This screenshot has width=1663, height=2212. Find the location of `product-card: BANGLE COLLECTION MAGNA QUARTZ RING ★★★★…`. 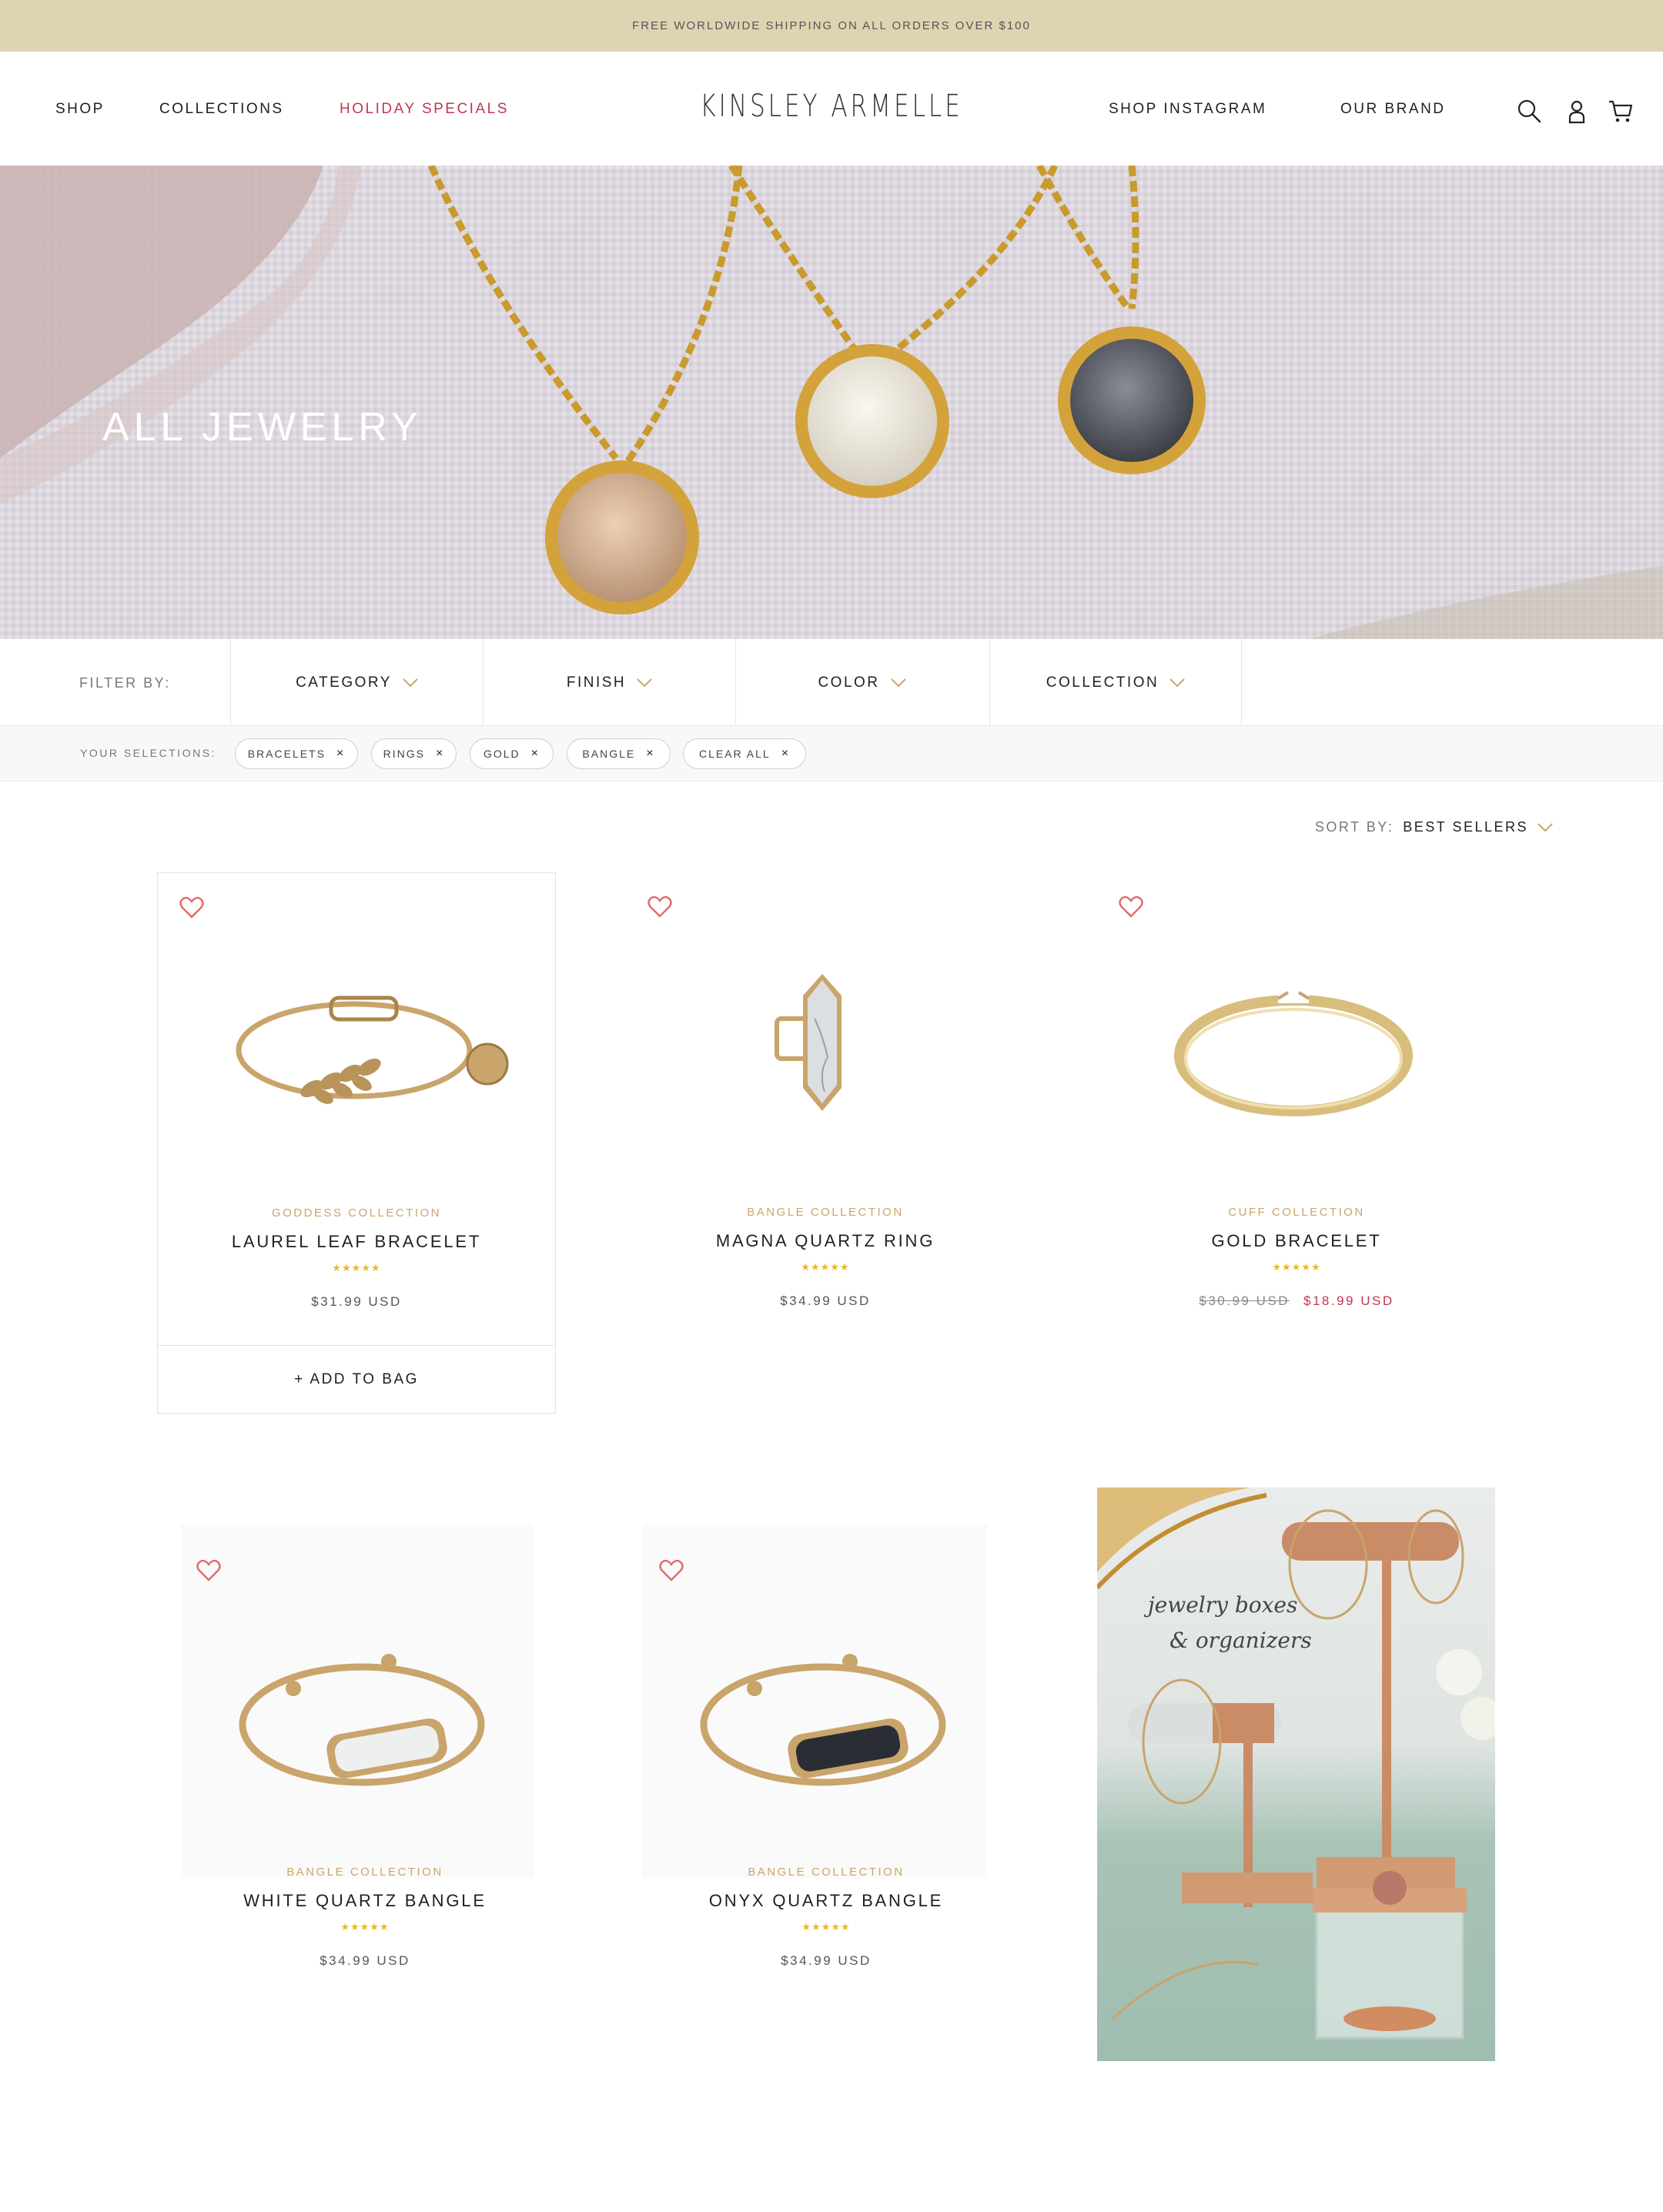

product-card: BANGLE COLLECTION MAGNA QUARTZ RING ★★★★… is located at coordinates (825, 1103).